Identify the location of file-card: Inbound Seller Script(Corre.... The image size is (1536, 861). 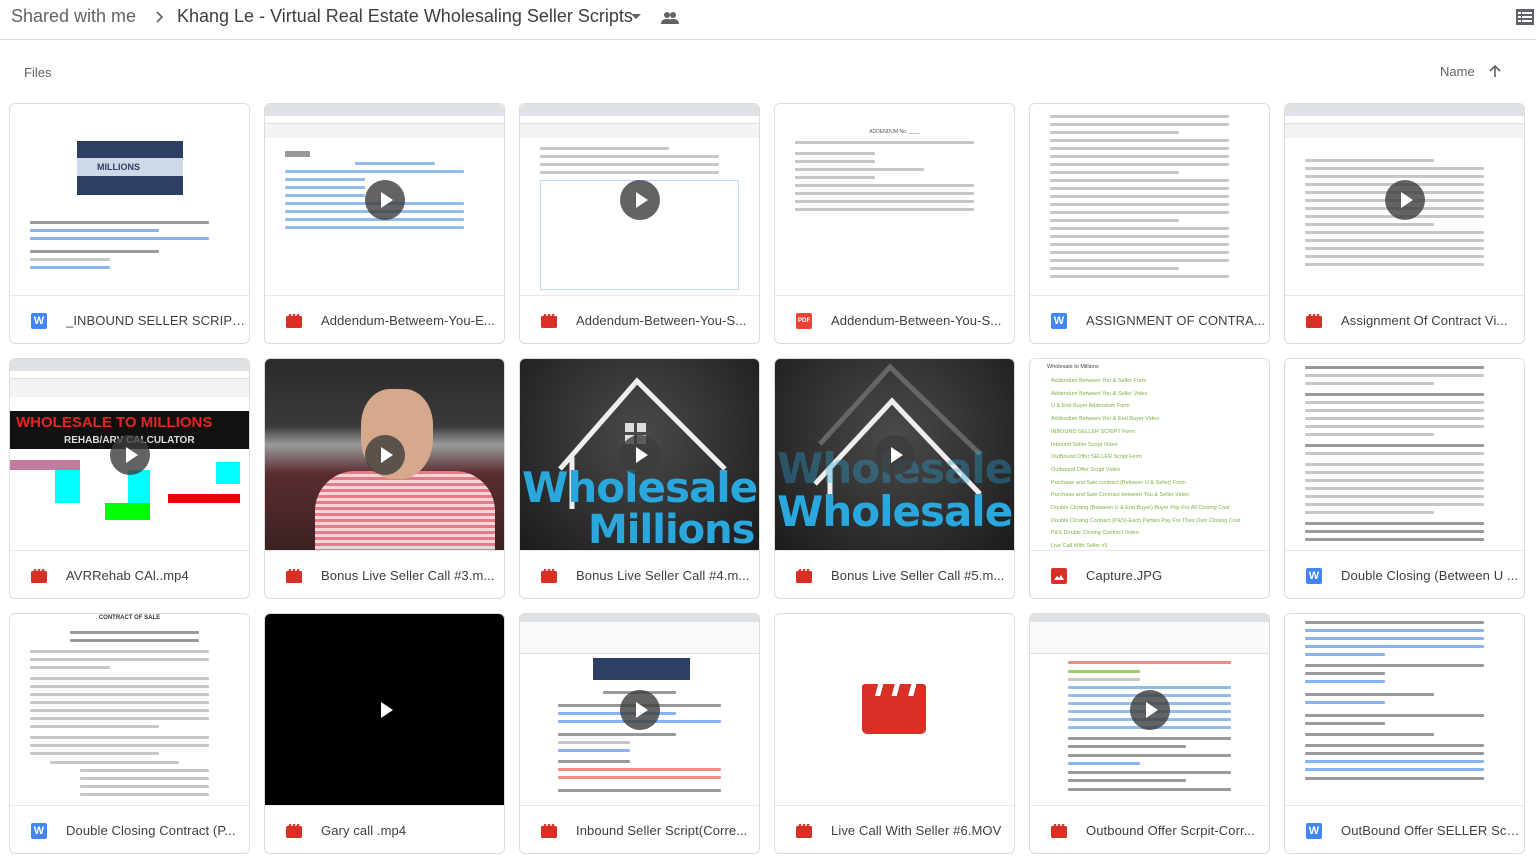
(639, 733).